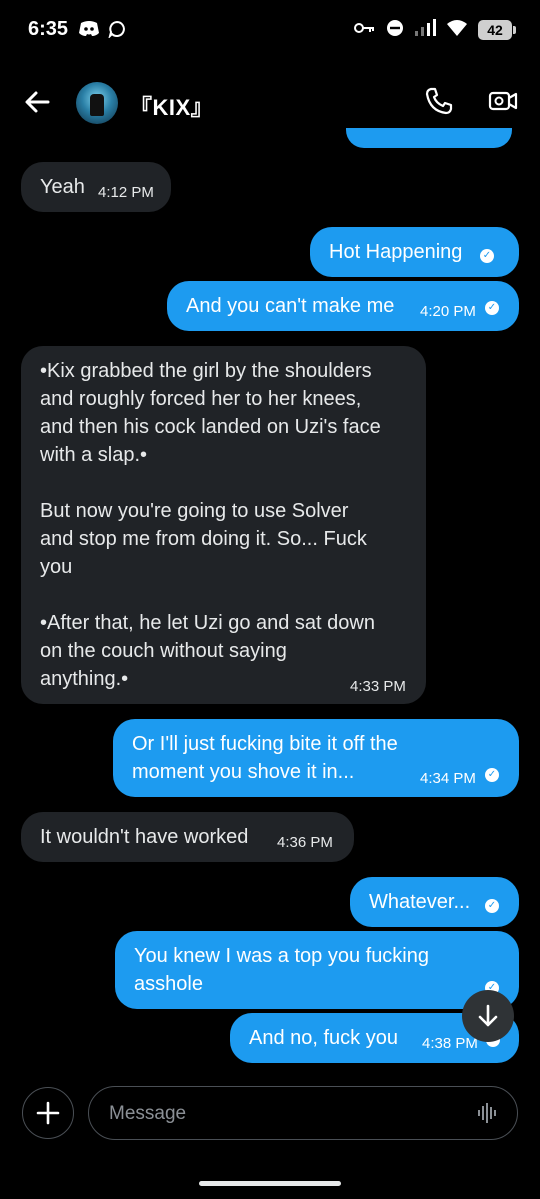 Image resolution: width=540 pixels, height=1199 pixels. Describe the element at coordinates (48, 29) in the screenshot. I see `status-time: 6:35` at that location.